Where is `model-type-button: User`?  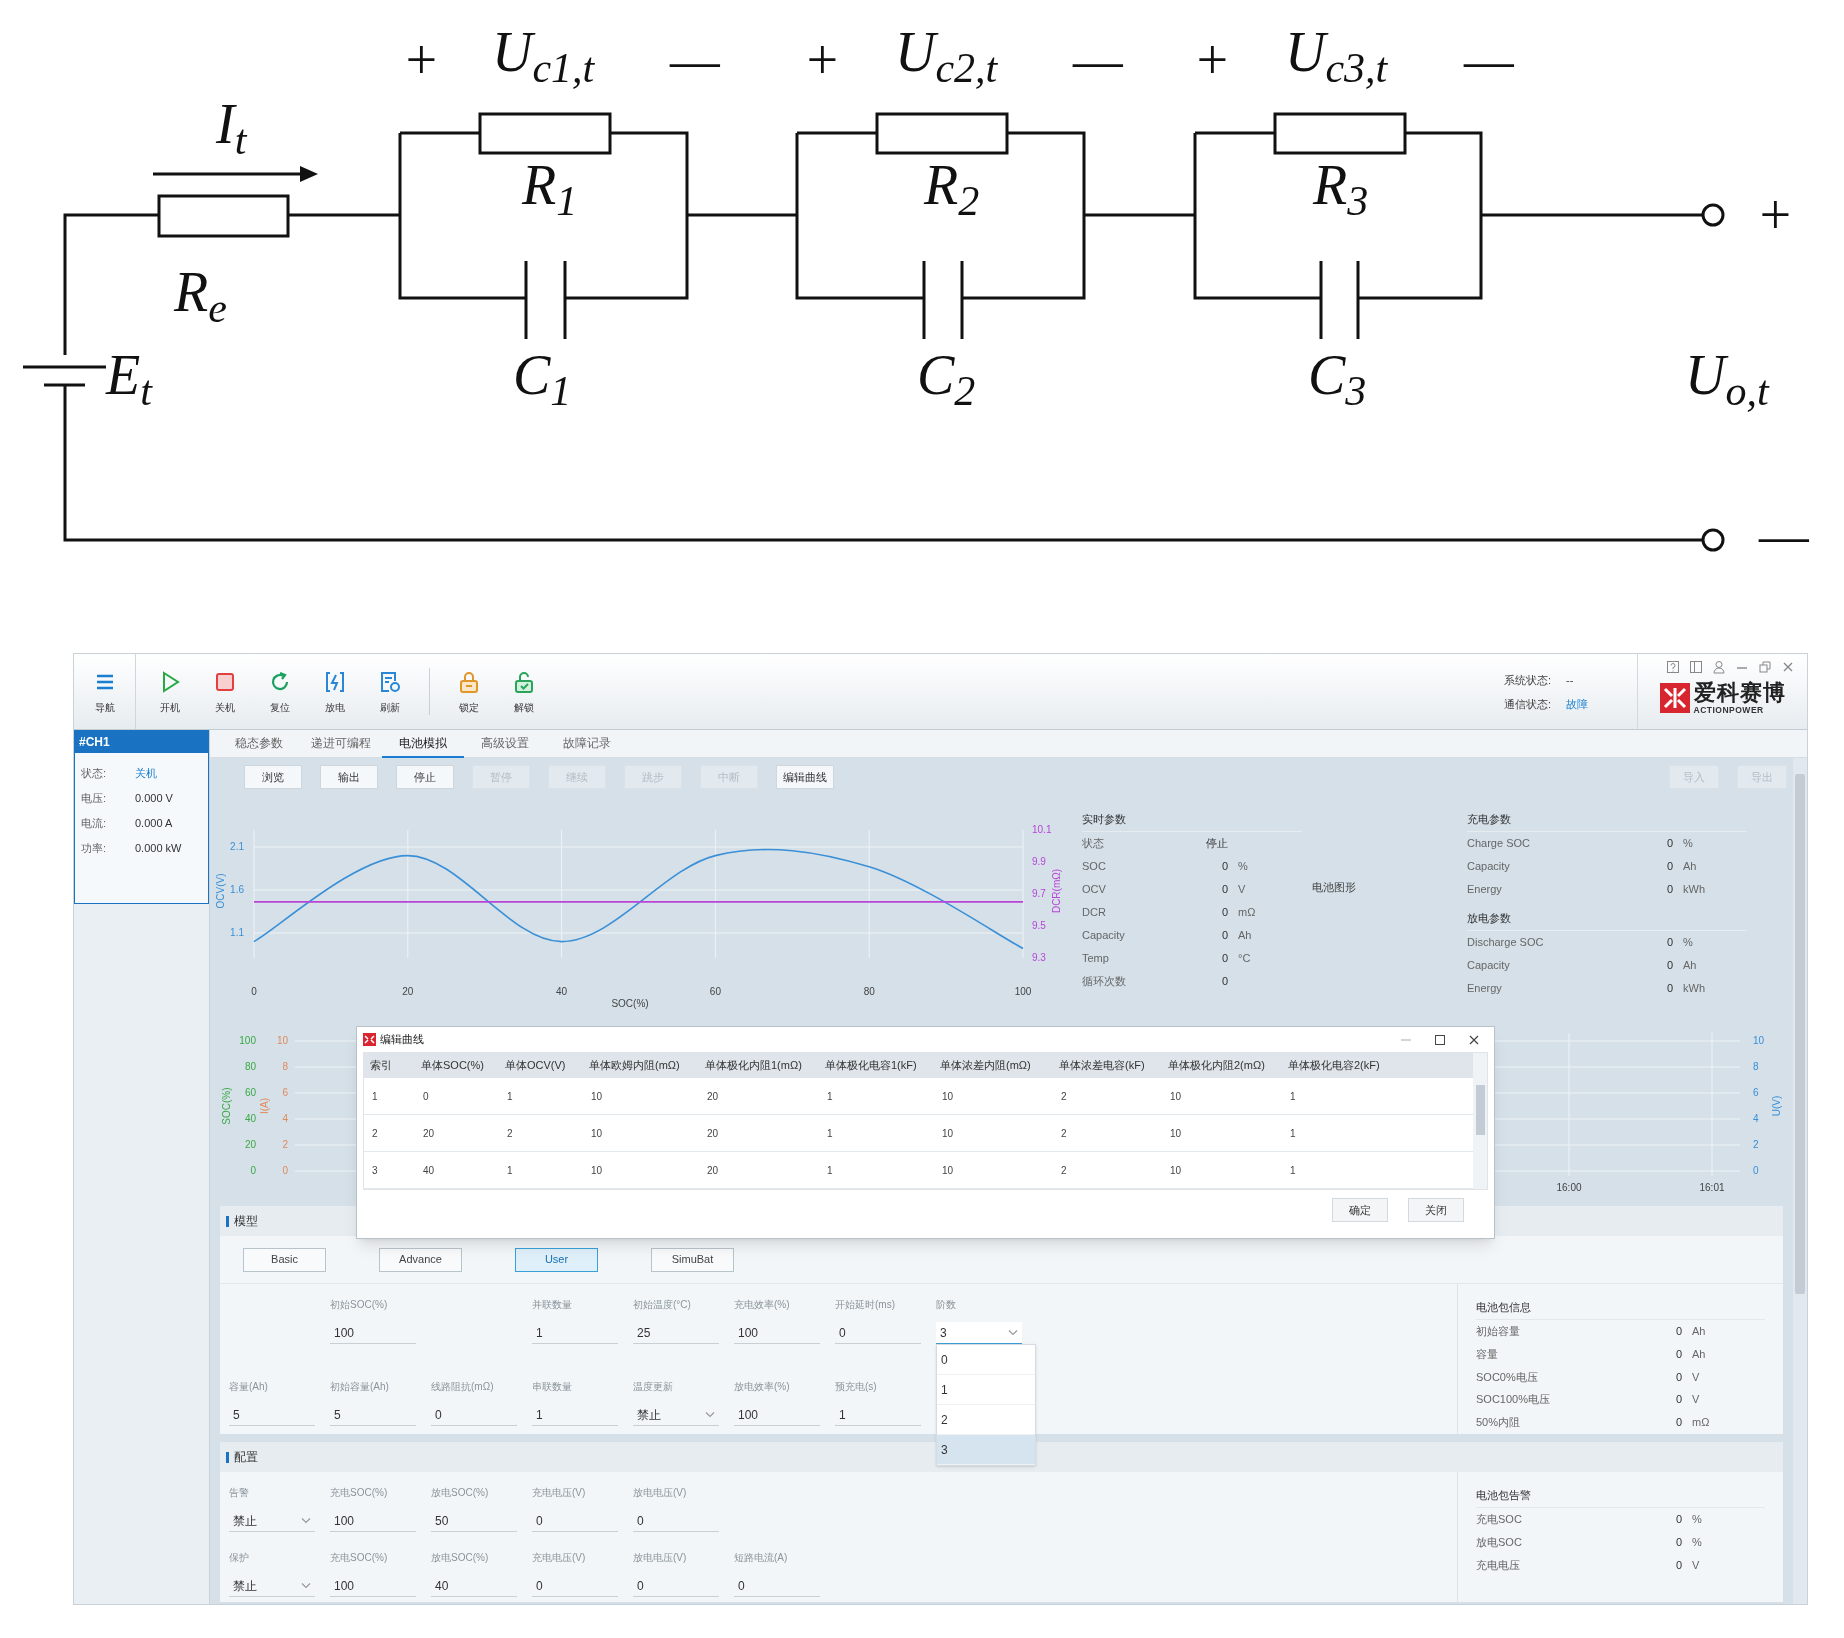
model-type-button: User is located at coordinates (556, 1259).